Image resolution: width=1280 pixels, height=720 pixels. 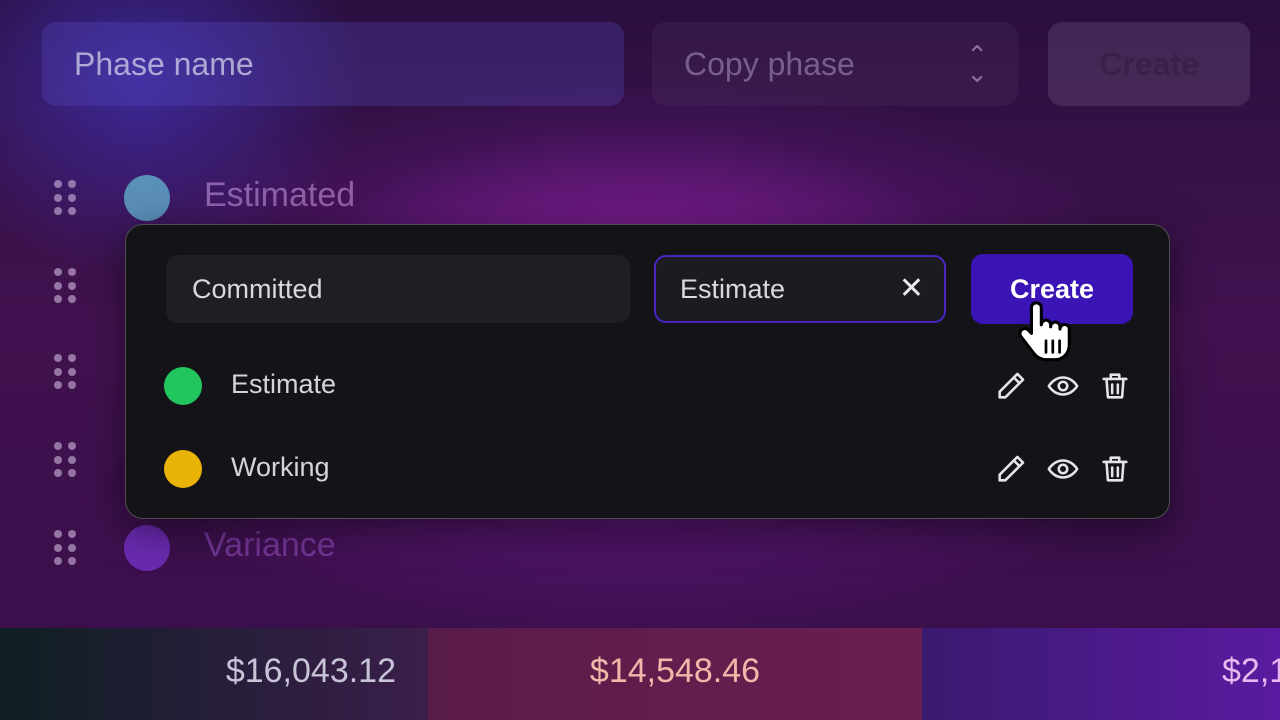 What do you see at coordinates (1101, 674) in the screenshot?
I see `total-cell: $2,1` at bounding box center [1101, 674].